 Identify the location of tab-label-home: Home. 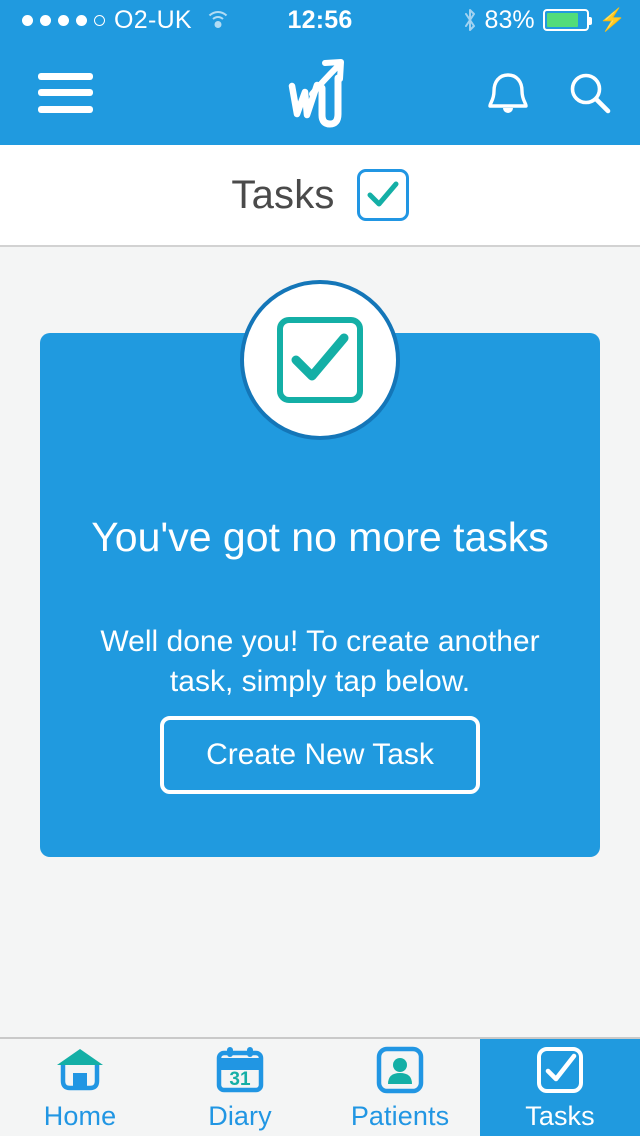
(80, 1115).